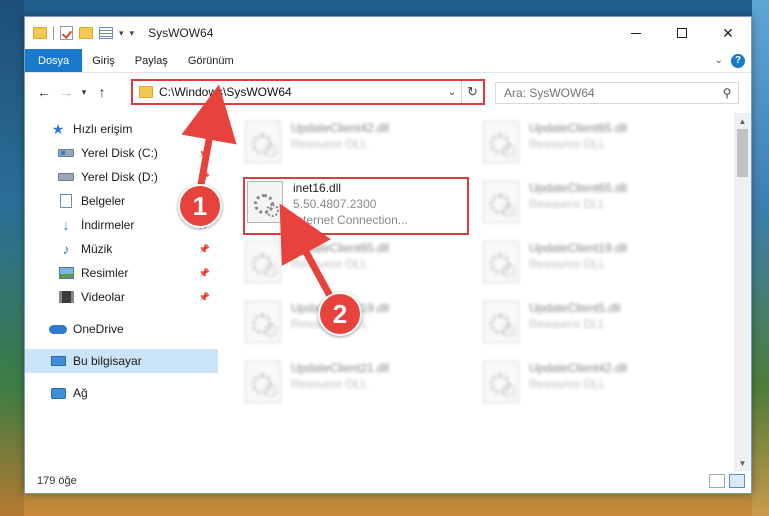 This screenshot has width=769, height=516. What do you see at coordinates (80, 393) in the screenshot?
I see `nav-item-label: Ağ` at bounding box center [80, 393].